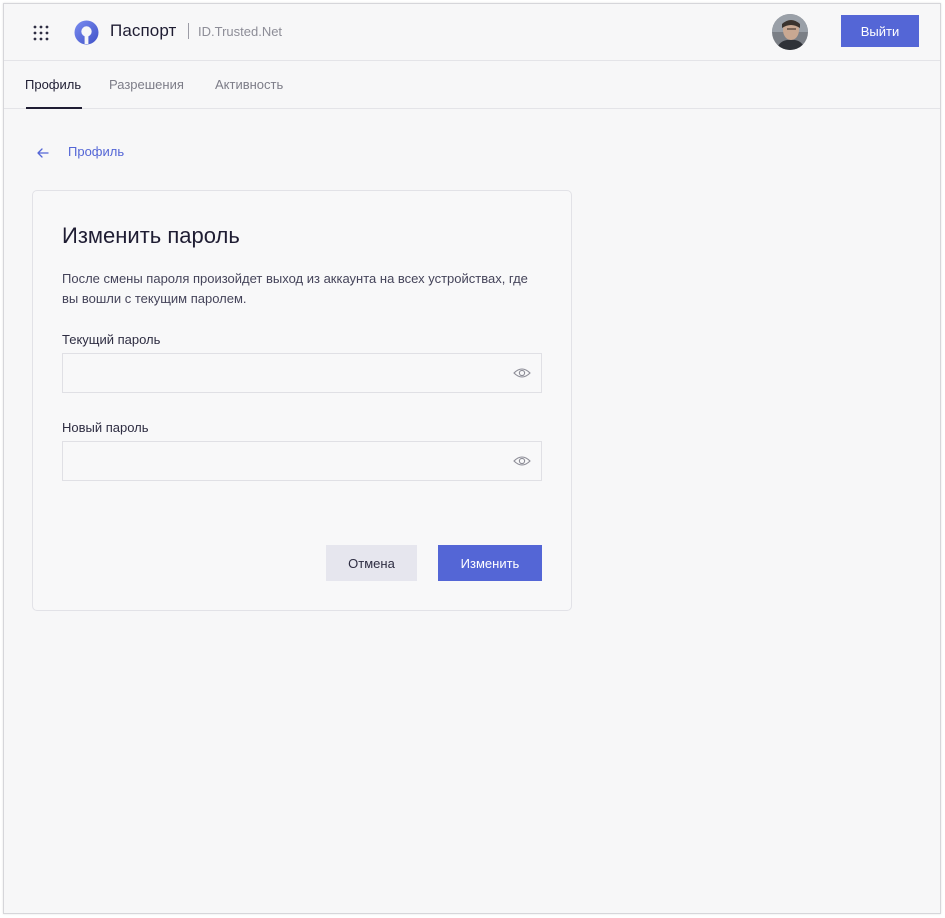 Image resolution: width=945 pixels, height=918 pixels. I want to click on profile-tabs: Профиль Разрешения Активность, so click(472, 85).